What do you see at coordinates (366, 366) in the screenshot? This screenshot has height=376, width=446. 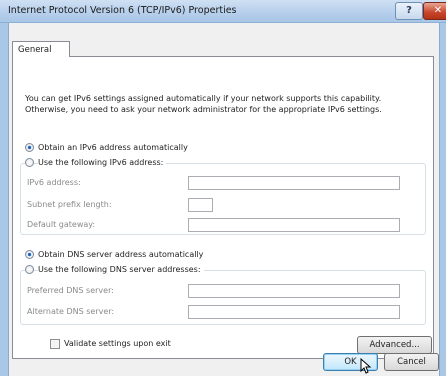 I see `mouse-cursor-icon` at bounding box center [366, 366].